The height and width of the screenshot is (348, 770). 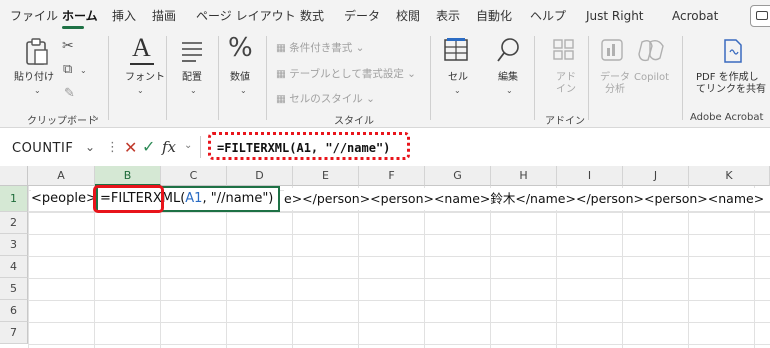 I want to click on number-caret-icon: ⌄, so click(x=243, y=90).